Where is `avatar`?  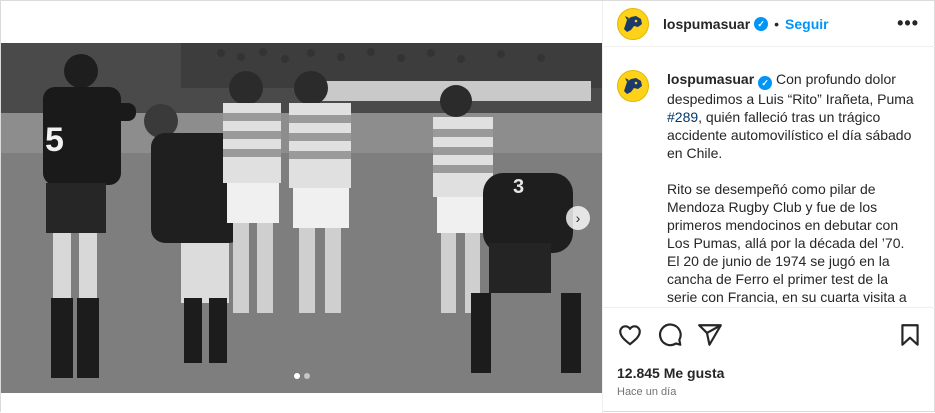 avatar is located at coordinates (633, 23).